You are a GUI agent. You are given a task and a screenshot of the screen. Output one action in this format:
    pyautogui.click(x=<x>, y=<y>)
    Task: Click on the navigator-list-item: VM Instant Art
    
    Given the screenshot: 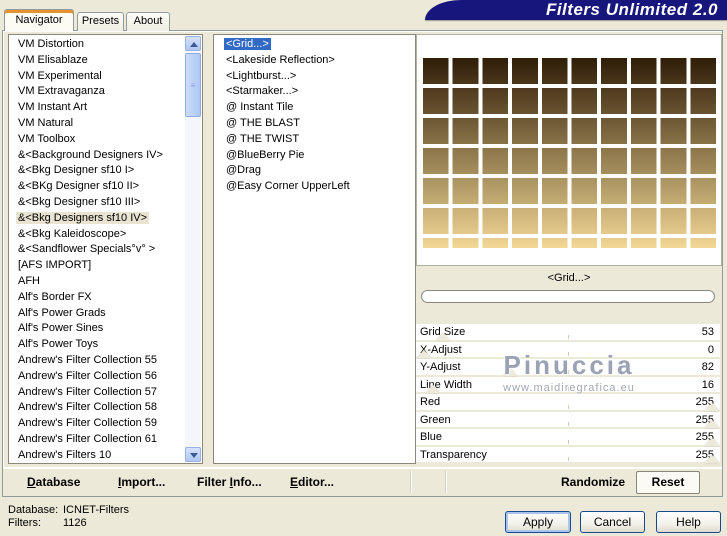 What is the action you would take?
    pyautogui.click(x=97, y=108)
    